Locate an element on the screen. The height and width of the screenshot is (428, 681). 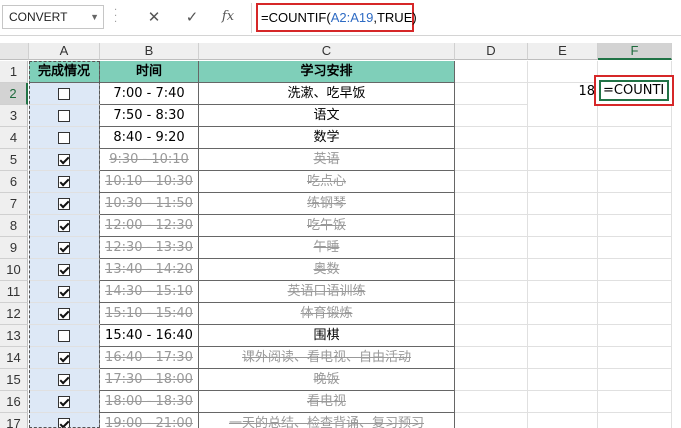
time-cell: 10:10 - 10:30 is located at coordinates (149, 182).